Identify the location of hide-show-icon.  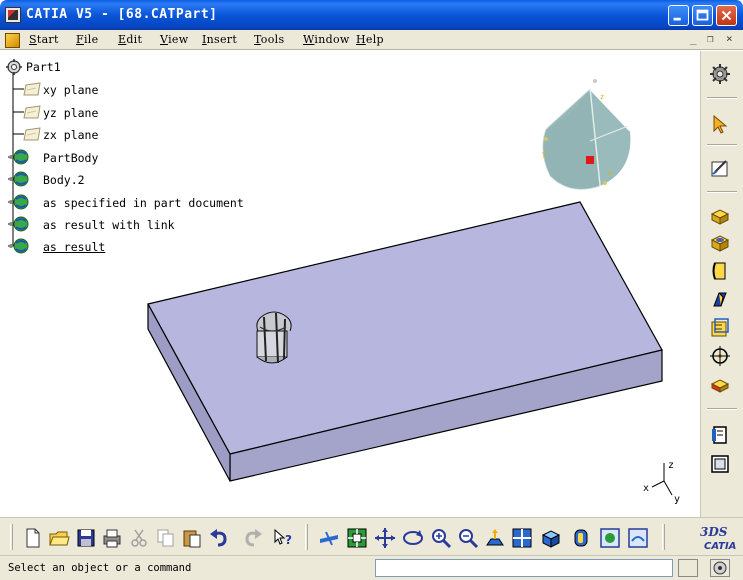
(610, 538).